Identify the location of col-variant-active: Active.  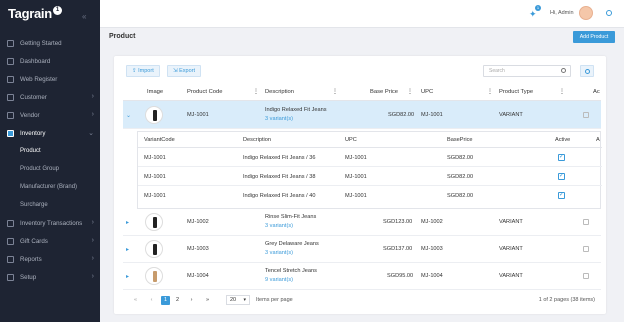
(562, 140).